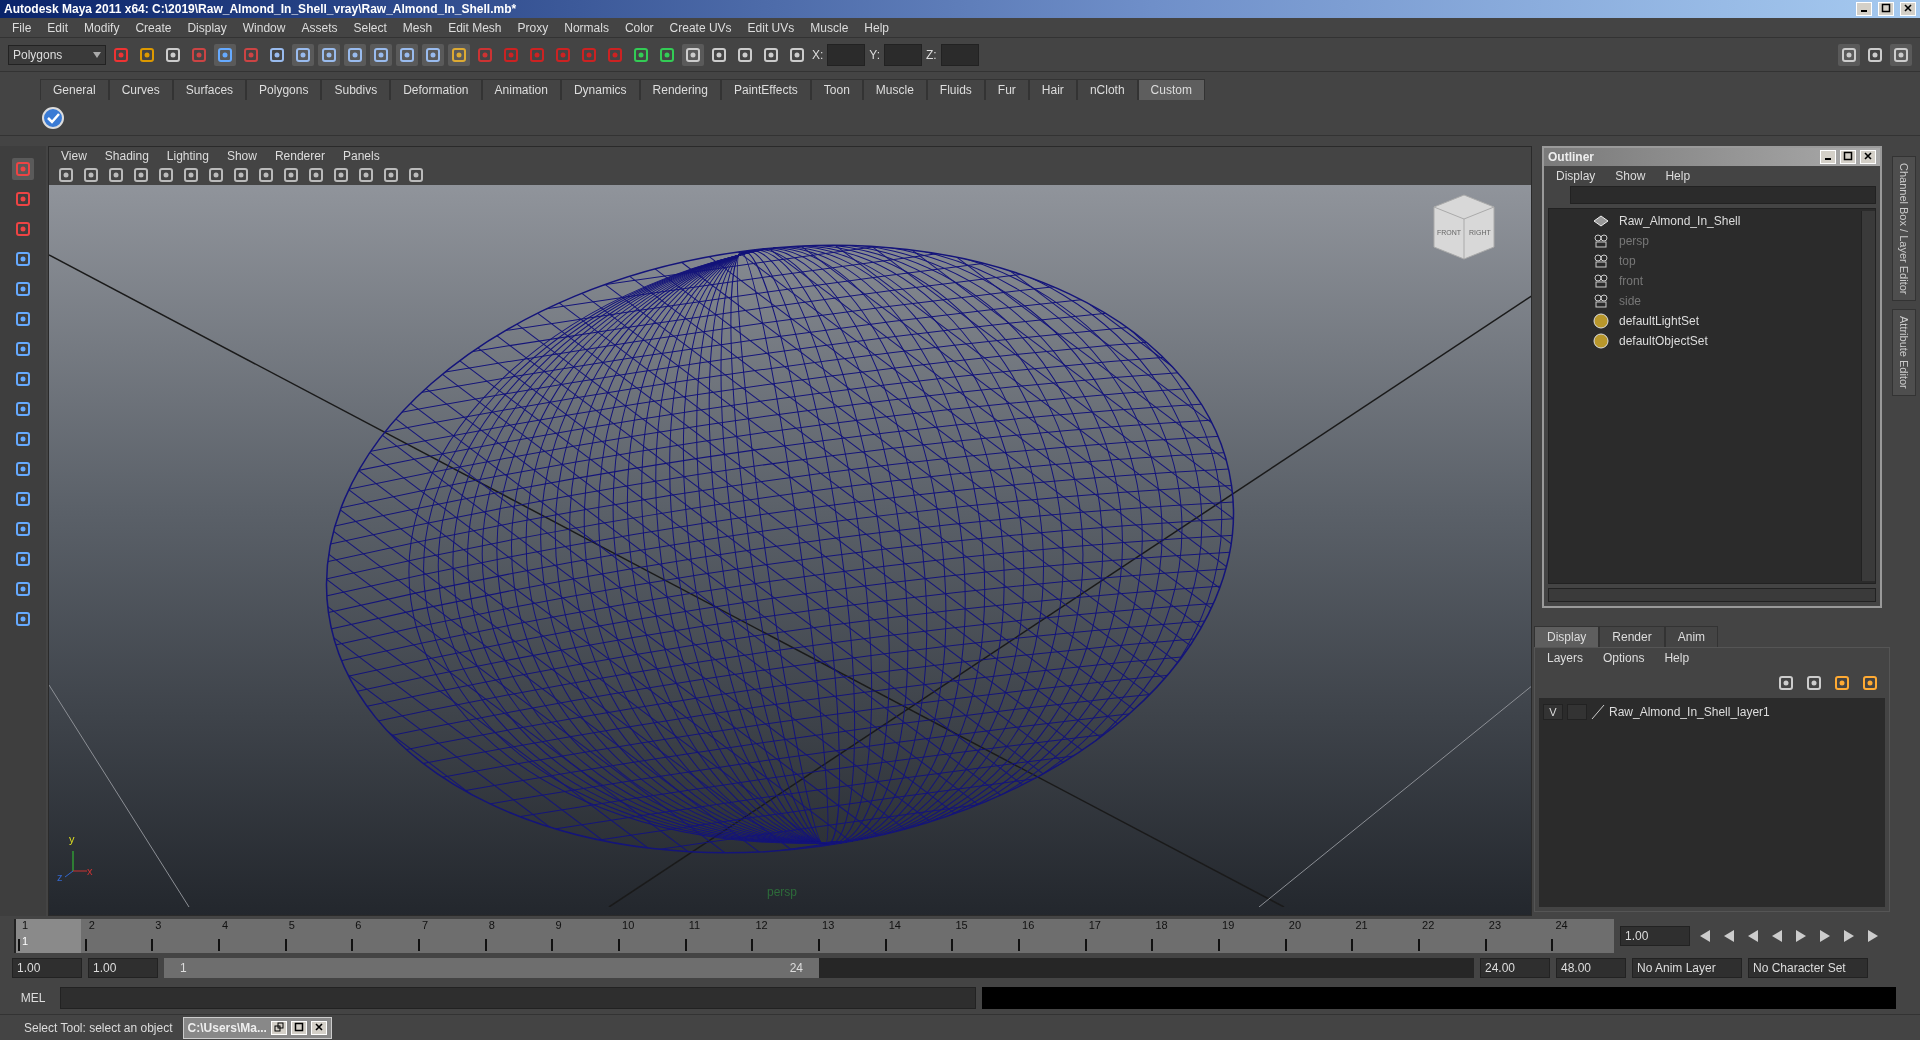 This screenshot has width=1920, height=1040. What do you see at coordinates (58, 27) in the screenshot?
I see `menu-item: Edit` at bounding box center [58, 27].